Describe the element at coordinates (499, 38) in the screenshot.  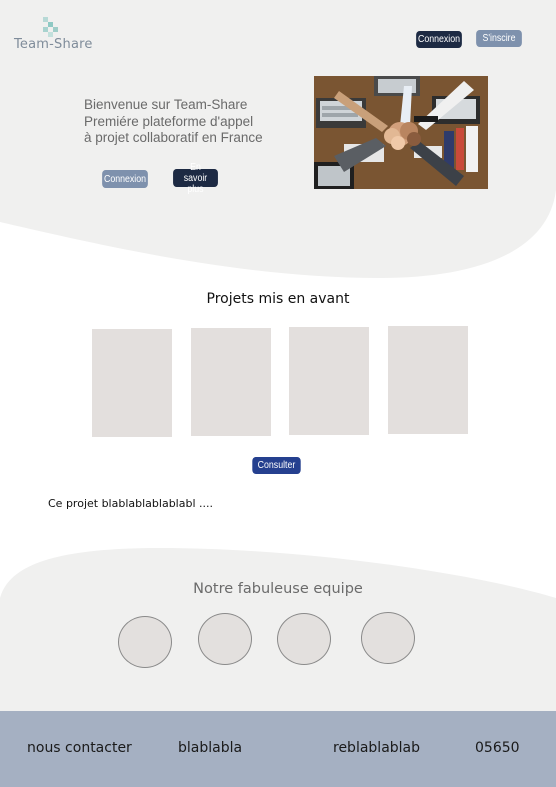
I see `header-signup-button: S'inscire` at that location.